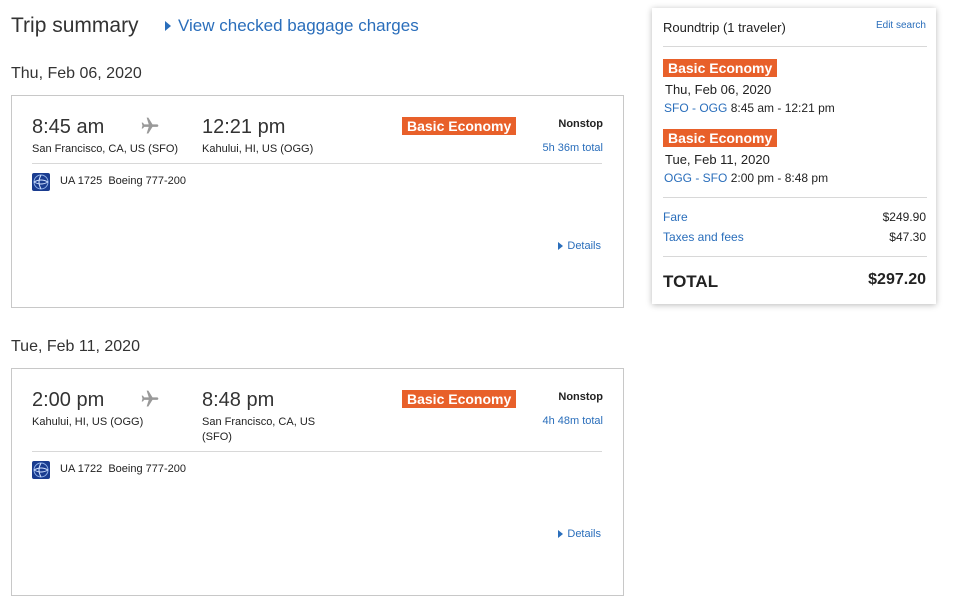  I want to click on flight-number: UA 1722, so click(81, 469).